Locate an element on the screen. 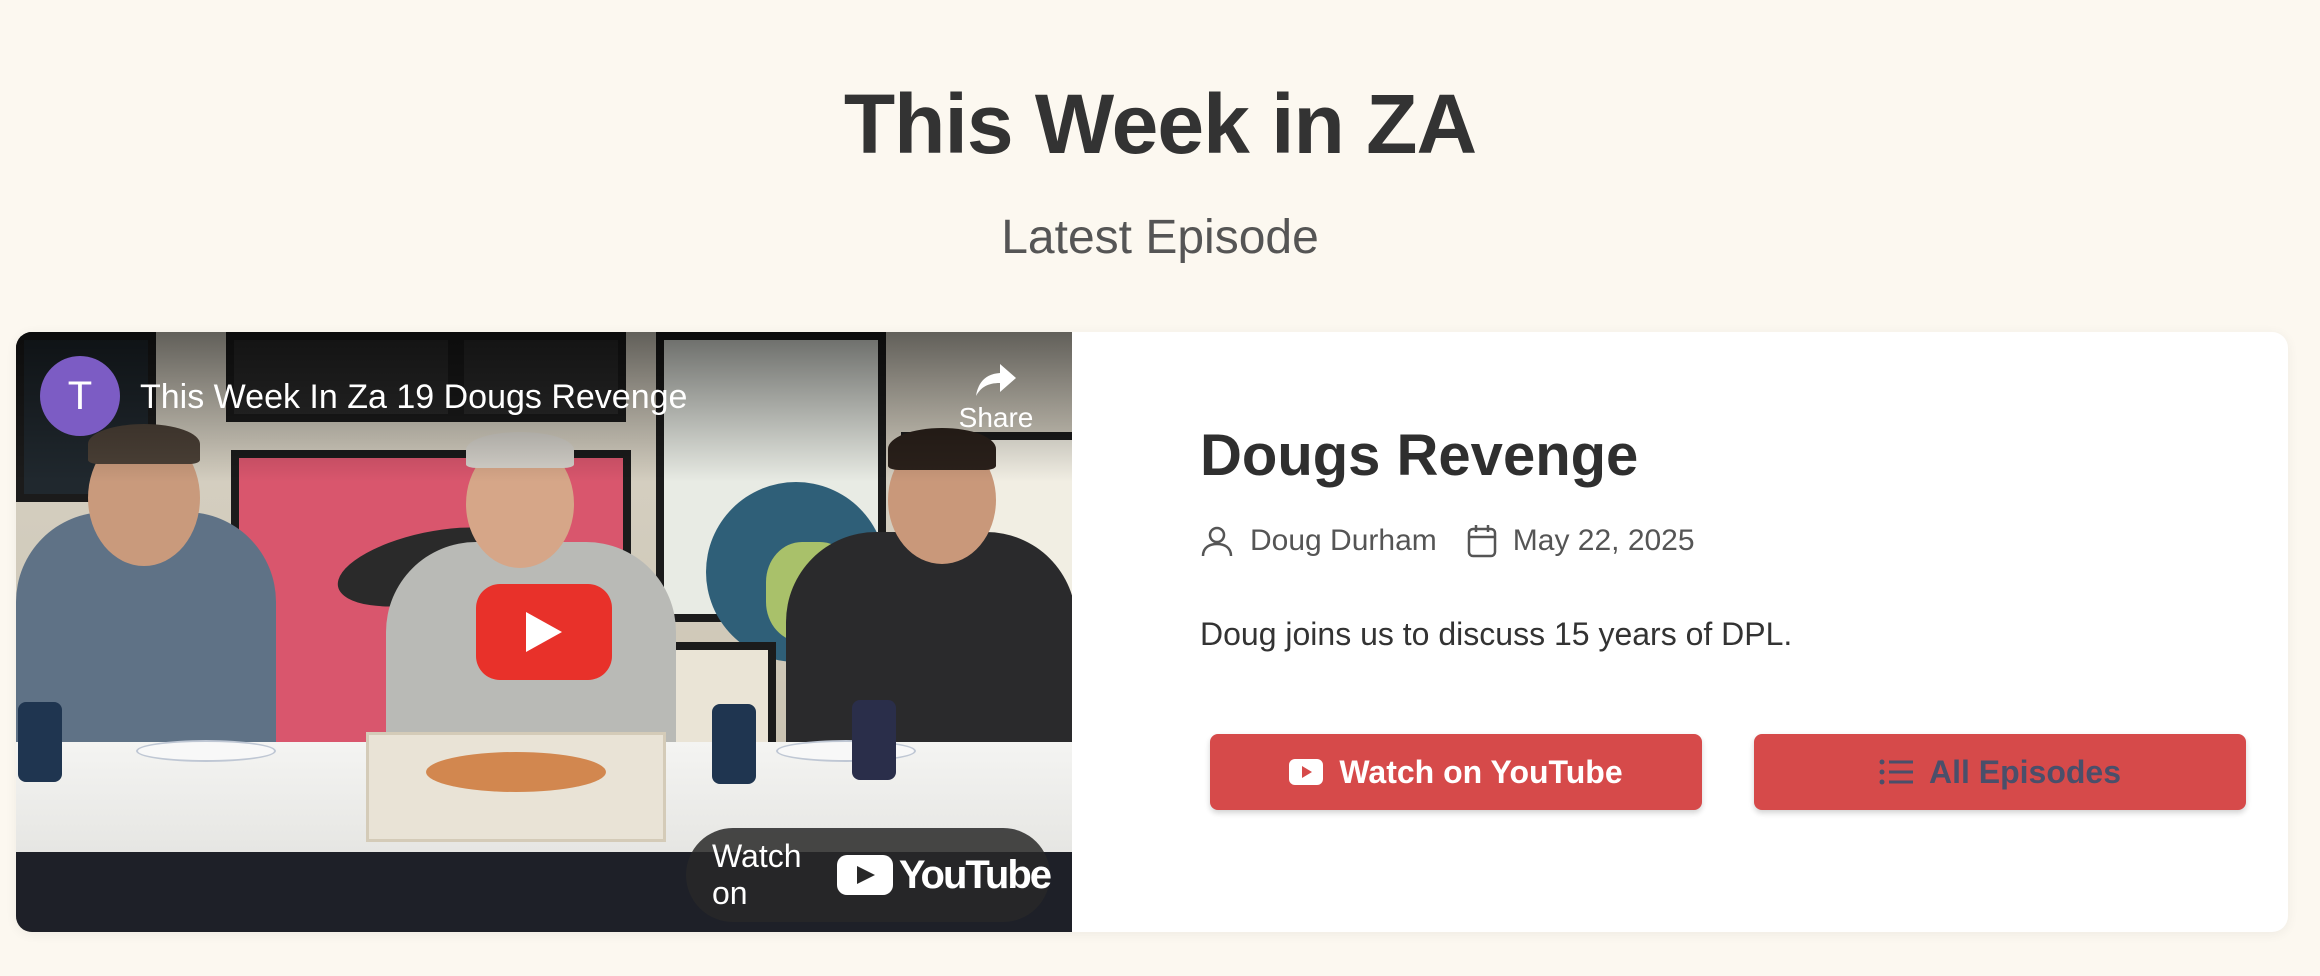 Image resolution: width=2320 pixels, height=976 pixels. publish-date-text: May 22, 2025 is located at coordinates (1603, 540).